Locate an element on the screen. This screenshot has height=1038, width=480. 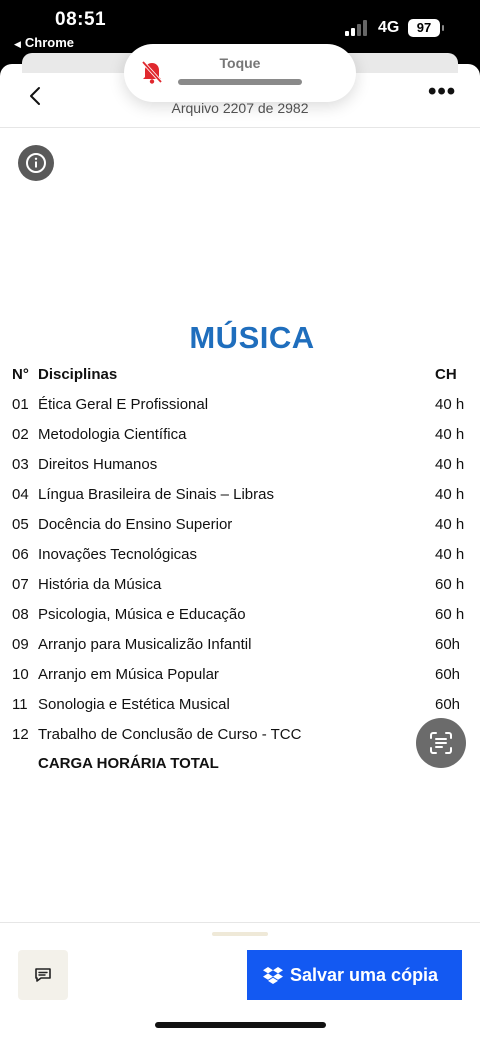
row-name: Docência do Ensino Superior is located at coordinates (135, 524).